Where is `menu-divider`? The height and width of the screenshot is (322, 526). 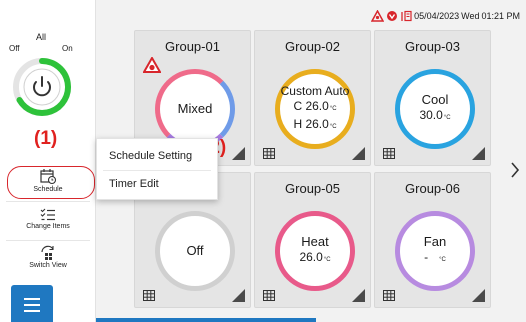 menu-divider is located at coordinates (157, 170).